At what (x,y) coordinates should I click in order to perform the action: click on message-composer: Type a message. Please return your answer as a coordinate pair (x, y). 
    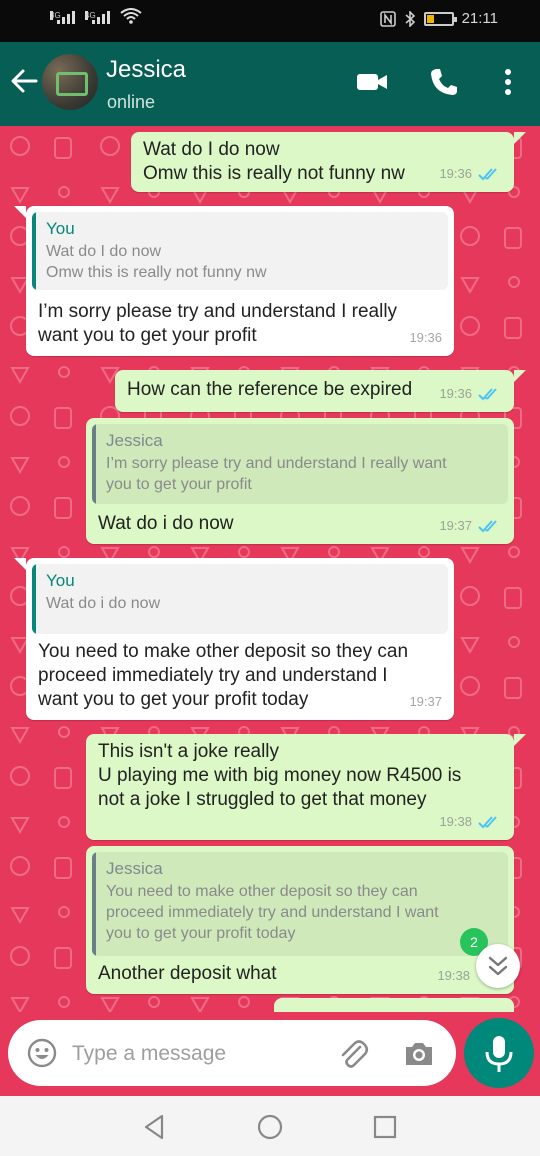
    Looking at the image, I should click on (232, 1053).